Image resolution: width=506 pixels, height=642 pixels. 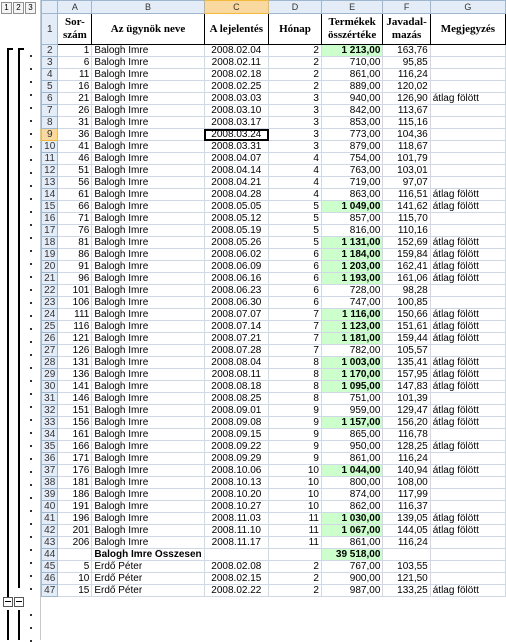 I want to click on cell-osszertek: 719,00, so click(x=352, y=182).